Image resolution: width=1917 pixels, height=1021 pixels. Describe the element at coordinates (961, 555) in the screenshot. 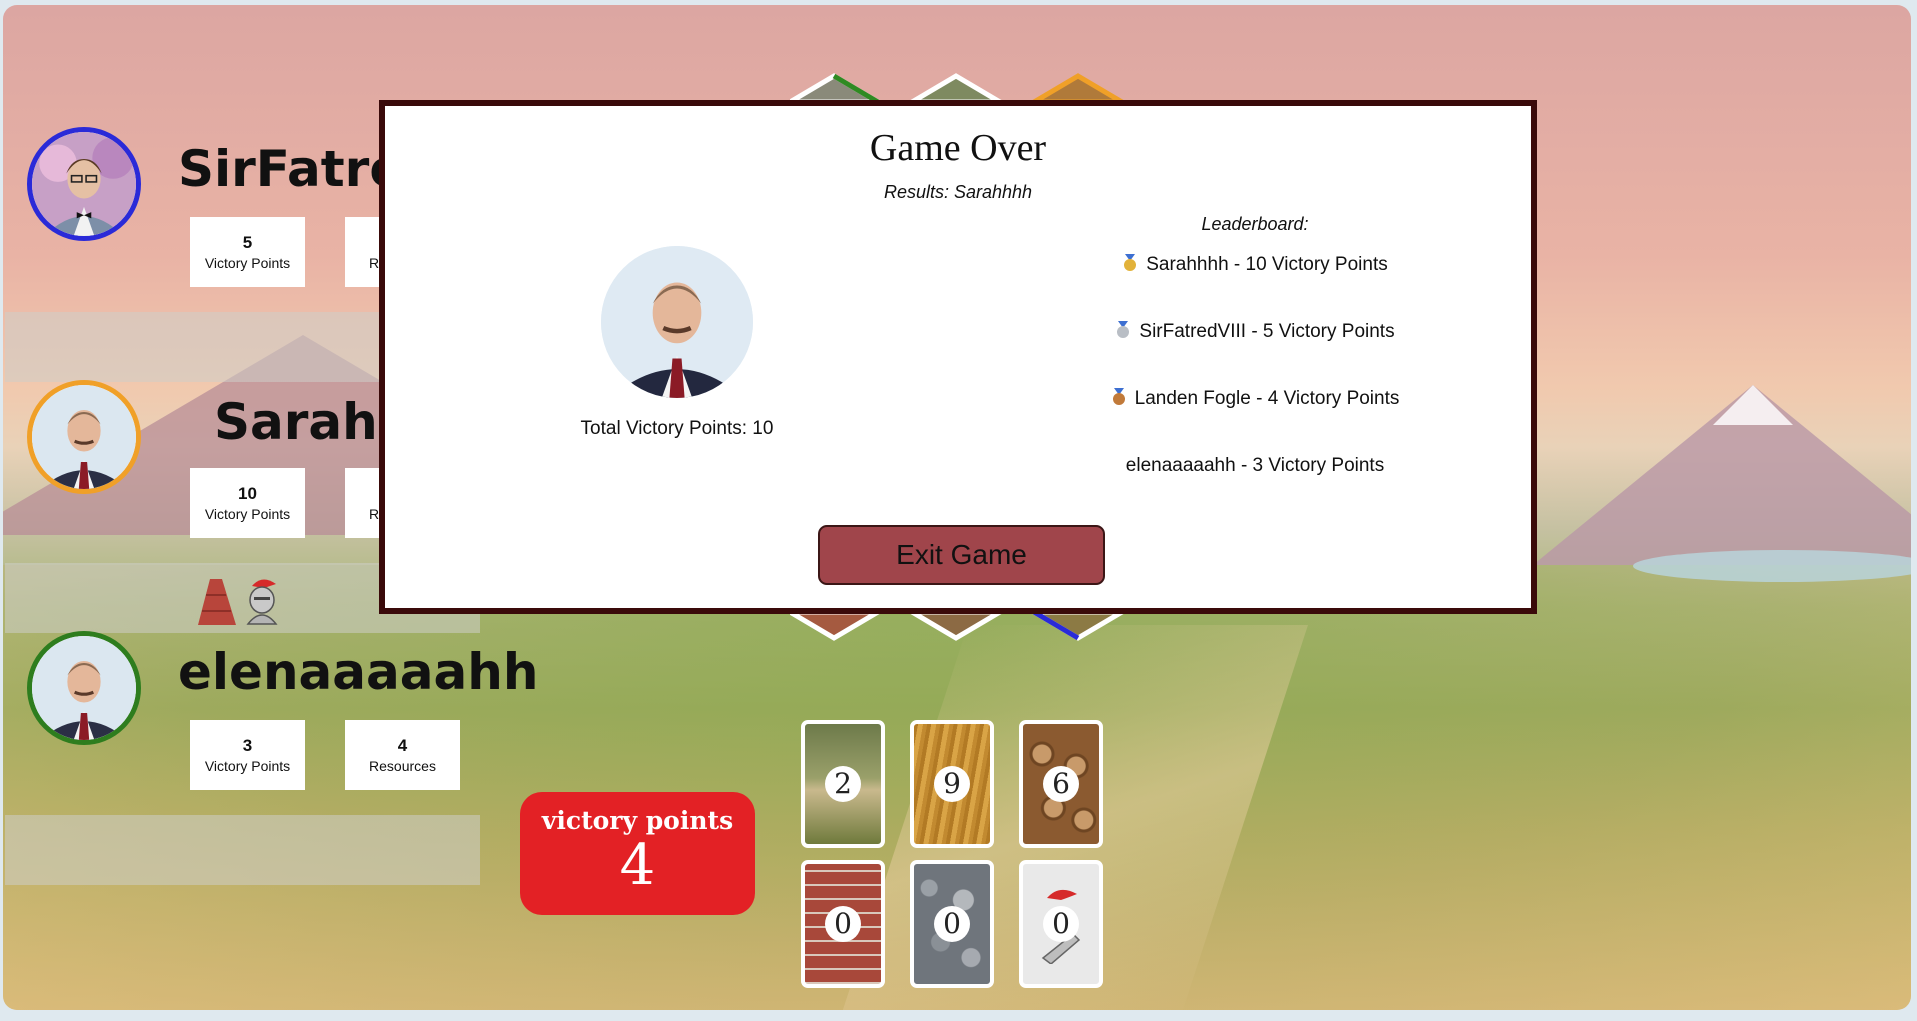

I see `exit-game-button: Exit Game` at that location.